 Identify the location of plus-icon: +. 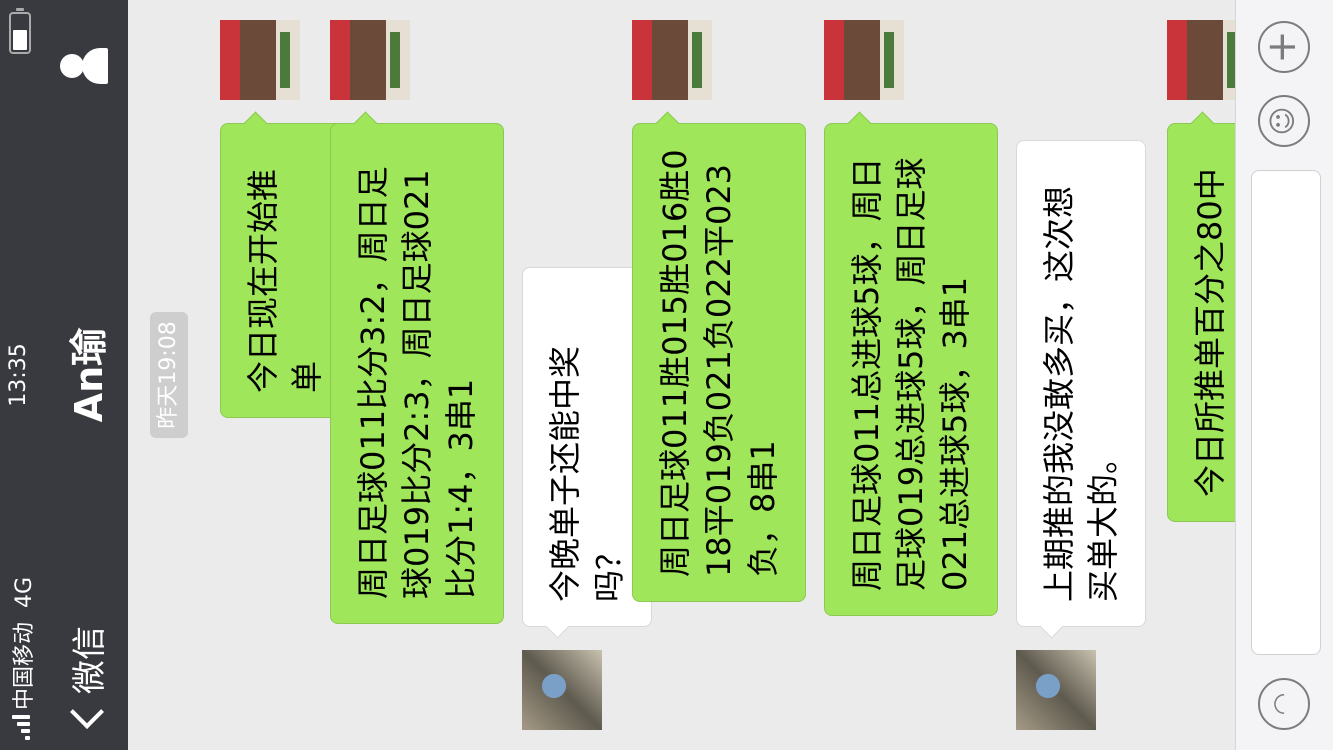
(1284, 47).